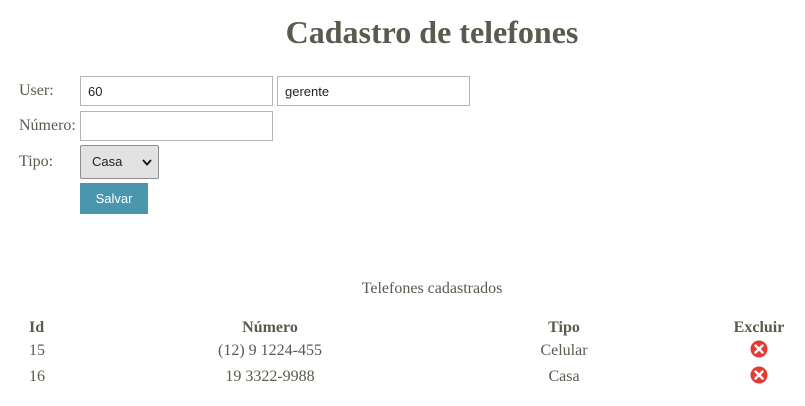 Image resolution: width=805 pixels, height=406 pixels. Describe the element at coordinates (432, 32) in the screenshot. I see `page-title: Cadastro de telefones` at that location.